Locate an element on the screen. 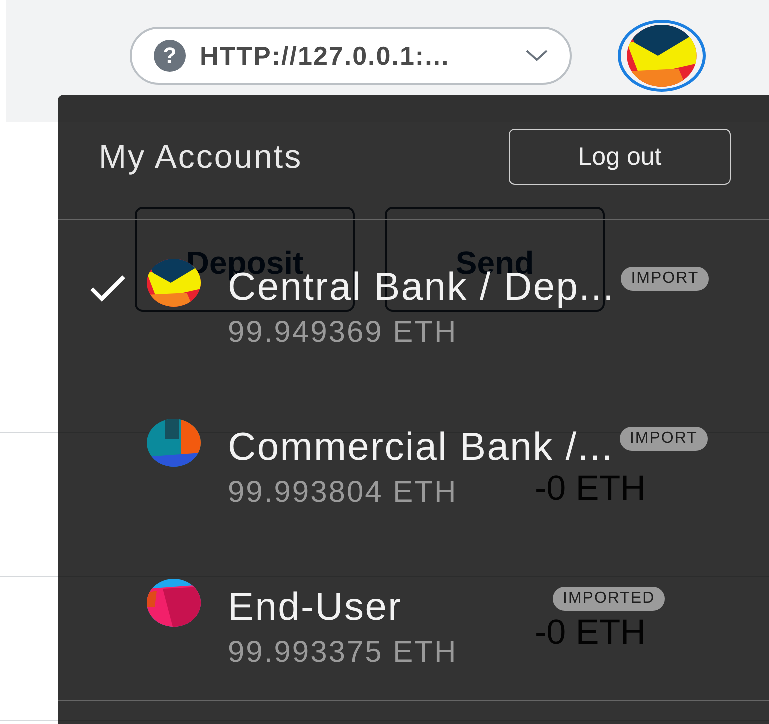 The image size is (769, 724). caret-icon is located at coordinates (537, 56).